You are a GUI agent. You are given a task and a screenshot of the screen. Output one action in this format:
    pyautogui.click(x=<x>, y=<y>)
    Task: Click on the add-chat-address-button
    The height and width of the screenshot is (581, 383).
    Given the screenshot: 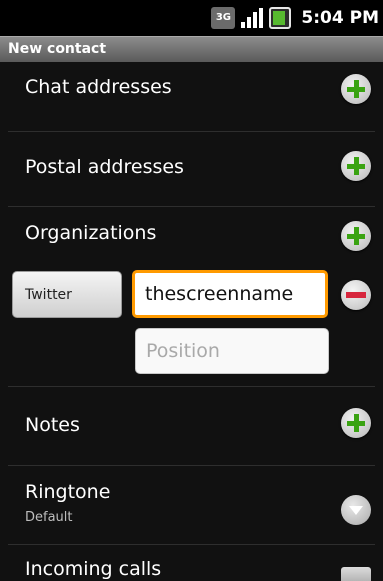 What is the action you would take?
    pyautogui.click(x=356, y=89)
    